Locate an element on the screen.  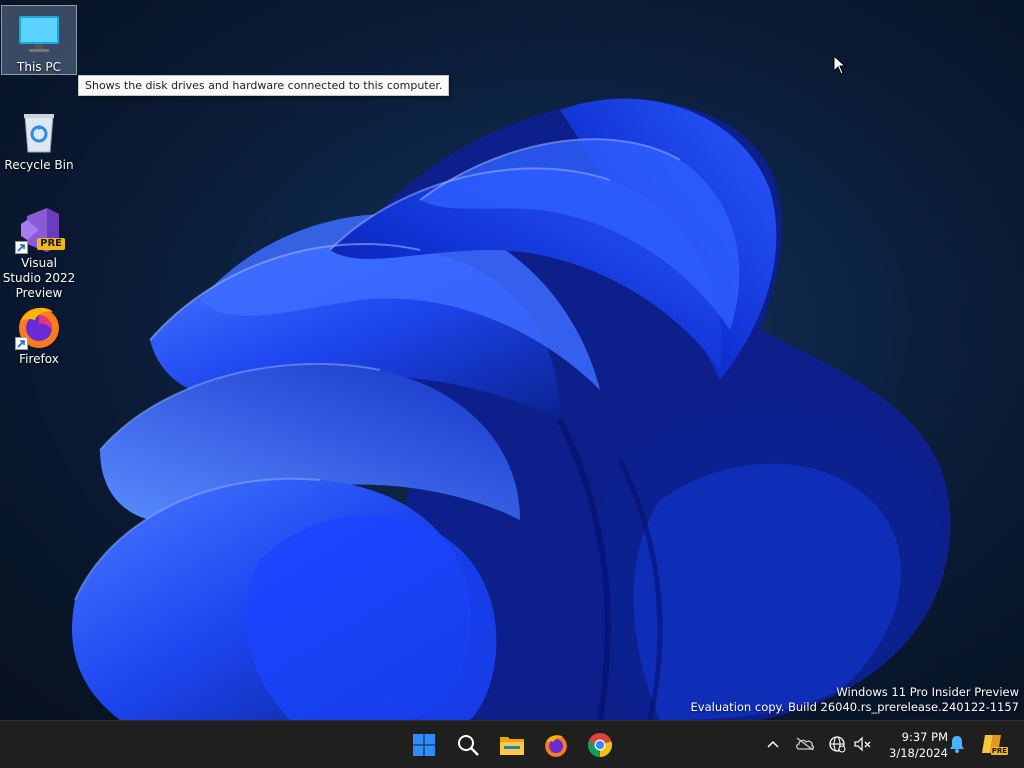
chevron-up-icon is located at coordinates (773, 744).